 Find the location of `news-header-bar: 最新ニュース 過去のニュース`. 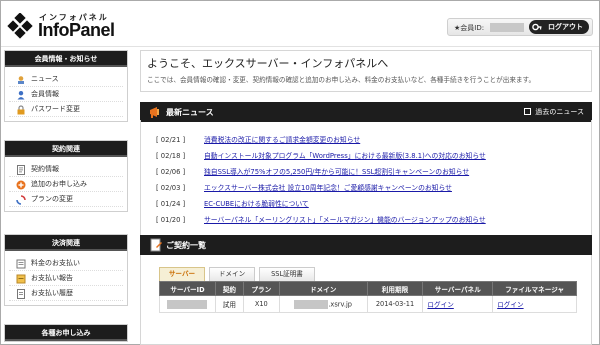

news-header-bar: 最新ニュース 過去のニュース is located at coordinates (366, 112).